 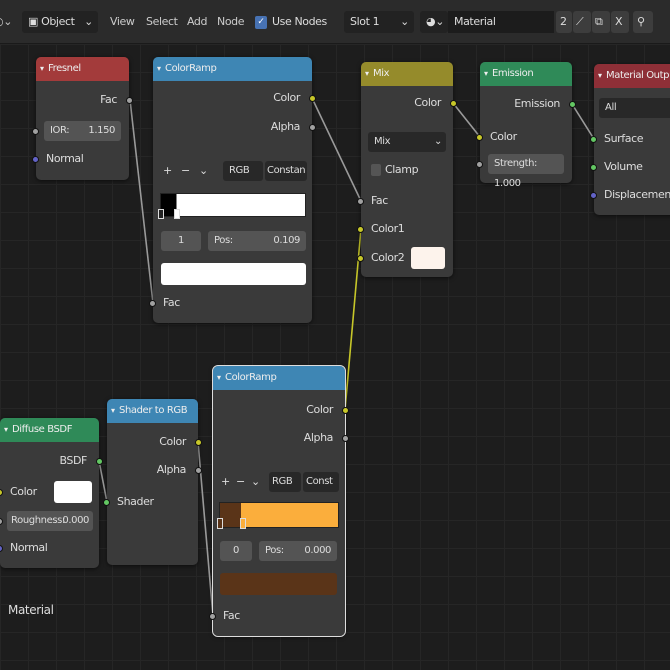 I want to click on strength-socket, so click(x=479, y=164).